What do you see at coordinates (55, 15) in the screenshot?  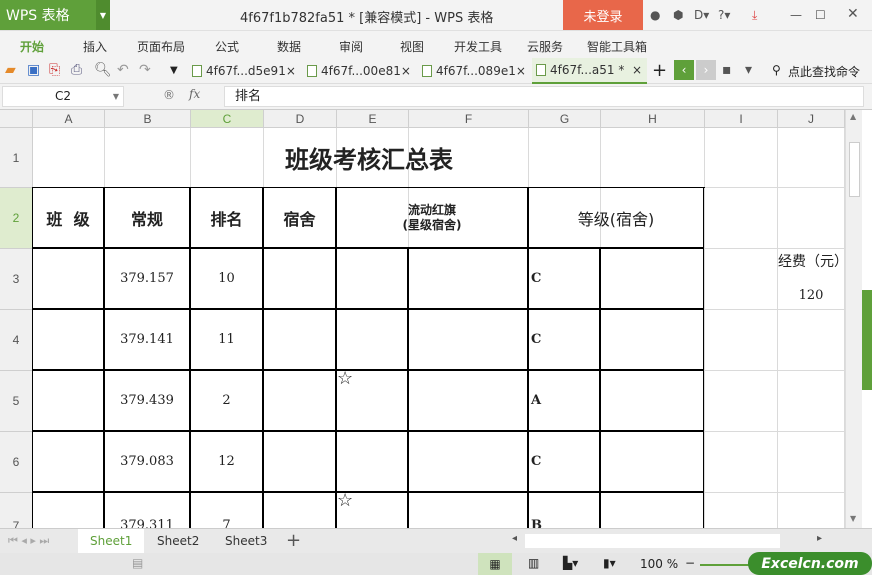 I see `app-menu-button: WPS 表格 ▼` at bounding box center [55, 15].